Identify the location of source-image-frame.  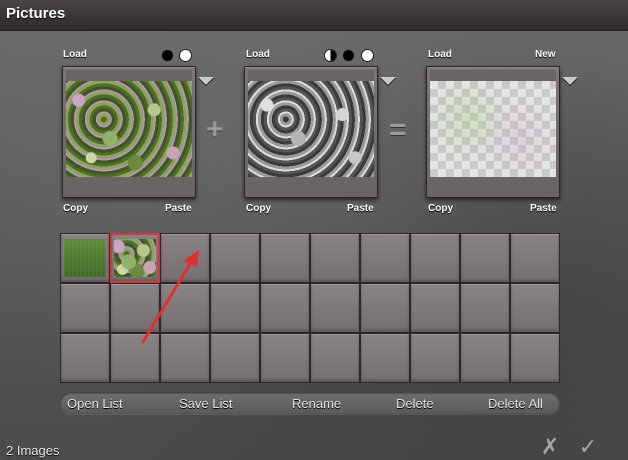
(129, 132).